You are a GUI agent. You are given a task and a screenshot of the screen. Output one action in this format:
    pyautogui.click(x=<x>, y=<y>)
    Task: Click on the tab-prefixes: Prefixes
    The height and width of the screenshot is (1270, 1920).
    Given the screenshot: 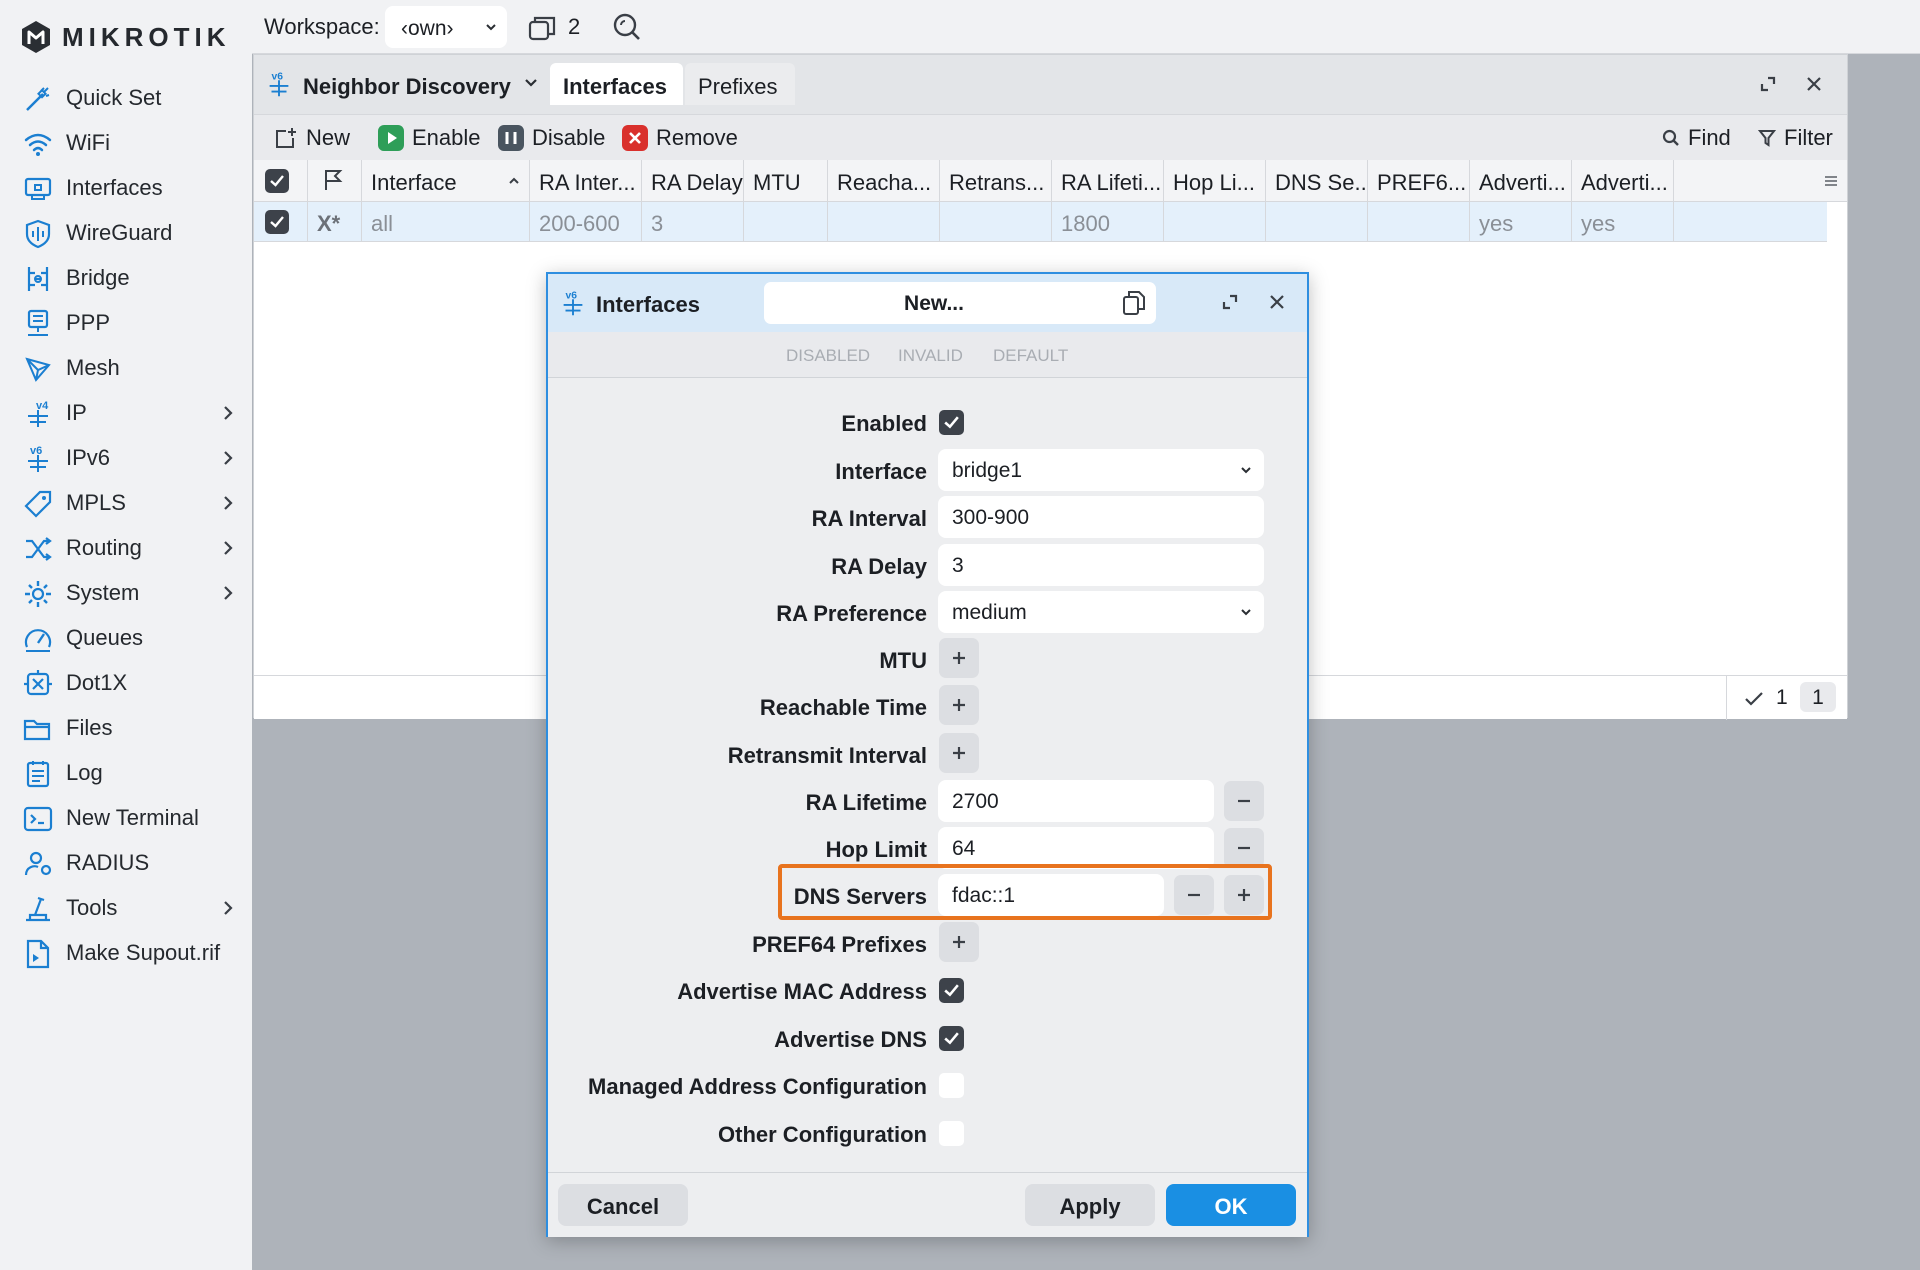 What is the action you would take?
    pyautogui.click(x=740, y=84)
    